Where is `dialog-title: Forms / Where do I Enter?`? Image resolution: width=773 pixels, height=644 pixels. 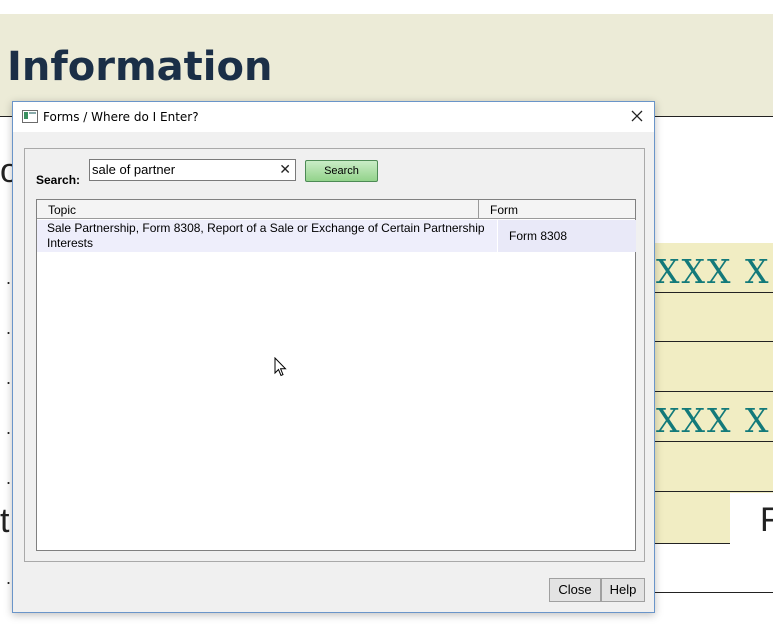
dialog-title: Forms / Where do I Enter? is located at coordinates (121, 117).